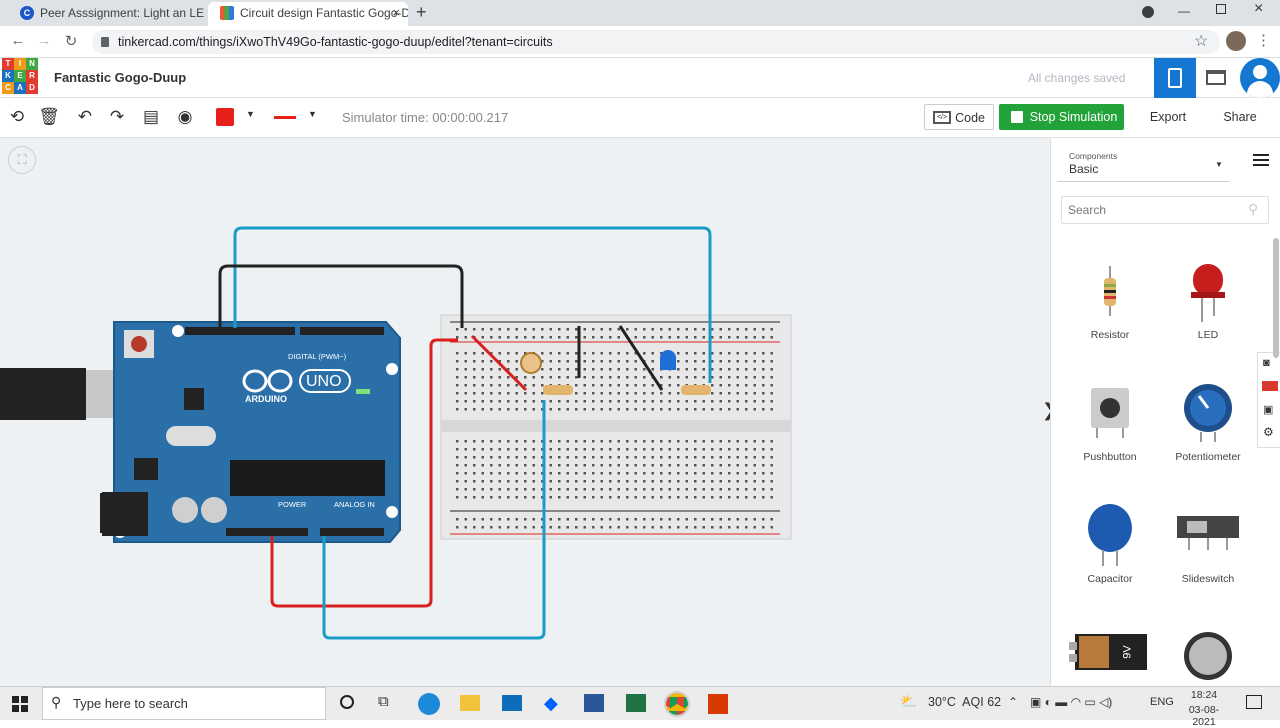  What do you see at coordinates (1208, 545) in the screenshot?
I see `component-slideswitch: Slideswitch` at bounding box center [1208, 545].